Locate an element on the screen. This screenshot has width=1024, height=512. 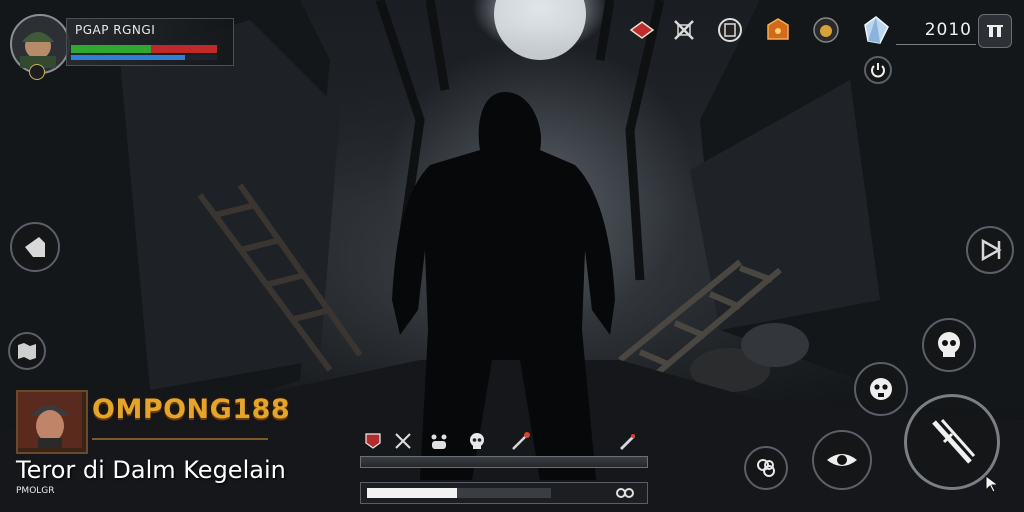
cursor-icon is located at coordinates (992, 484).